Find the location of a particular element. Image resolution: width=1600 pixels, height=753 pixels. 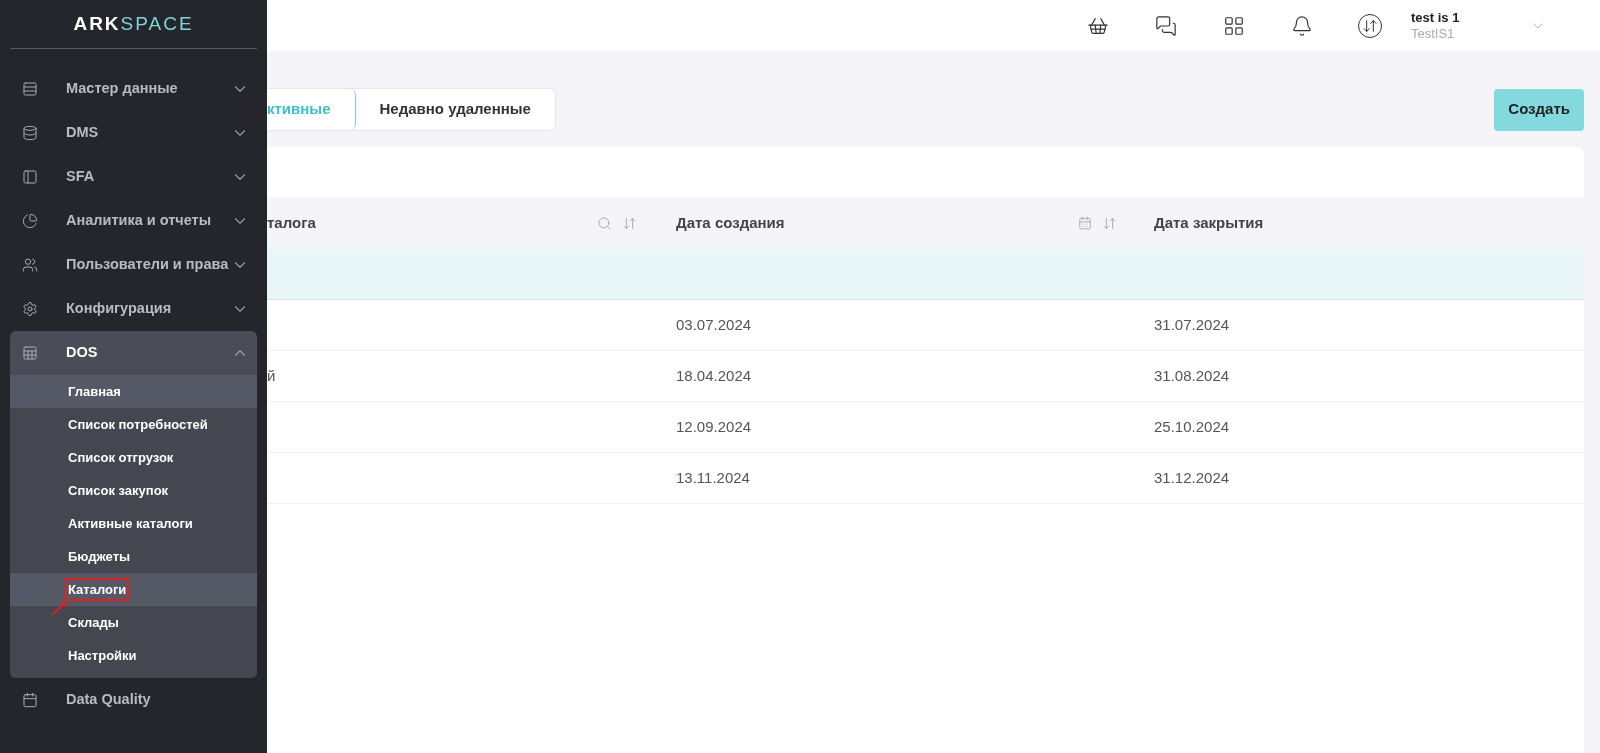

create-button: Создать is located at coordinates (1539, 109).